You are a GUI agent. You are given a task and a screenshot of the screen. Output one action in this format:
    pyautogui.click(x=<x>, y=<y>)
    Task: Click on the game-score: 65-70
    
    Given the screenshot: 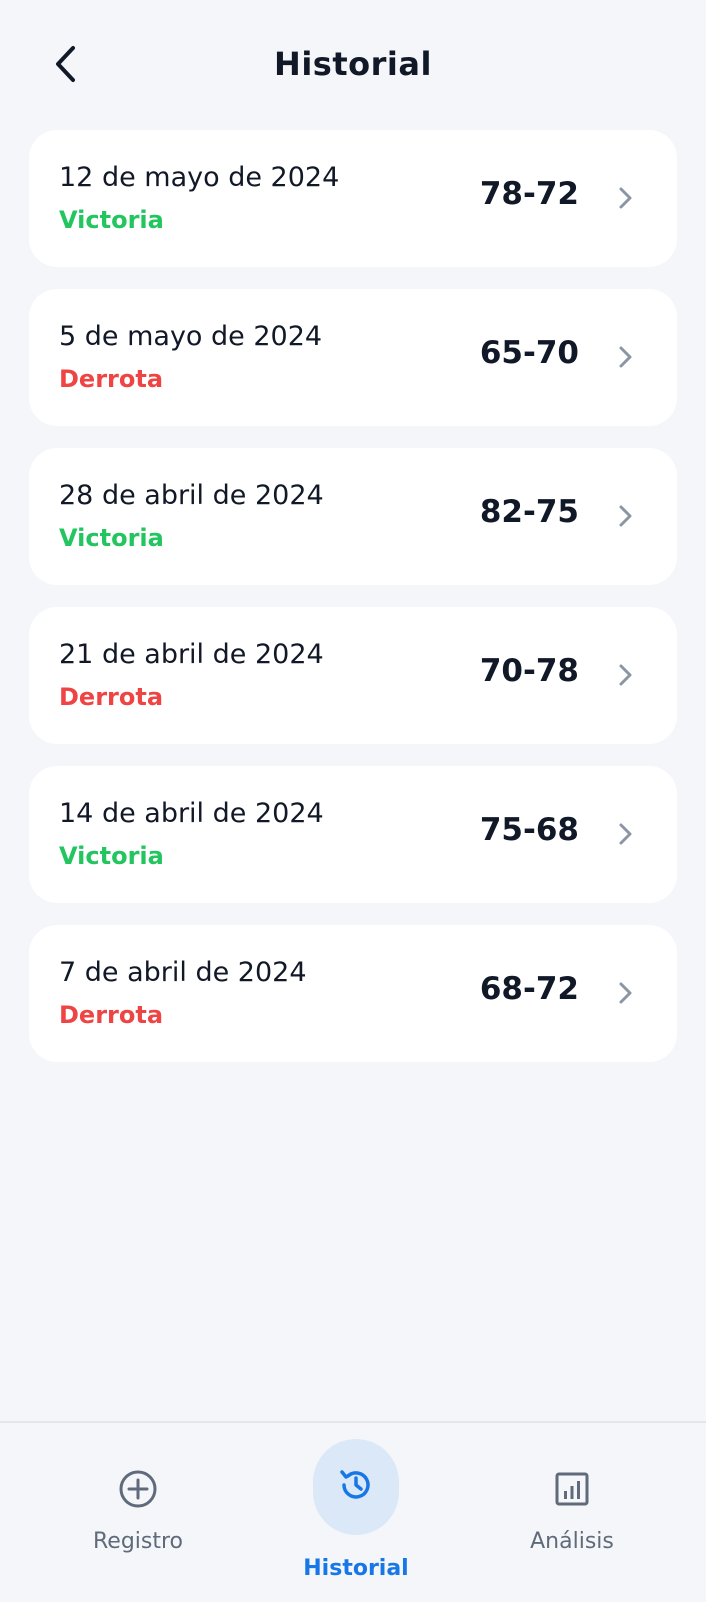 What is the action you would take?
    pyautogui.click(x=529, y=353)
    